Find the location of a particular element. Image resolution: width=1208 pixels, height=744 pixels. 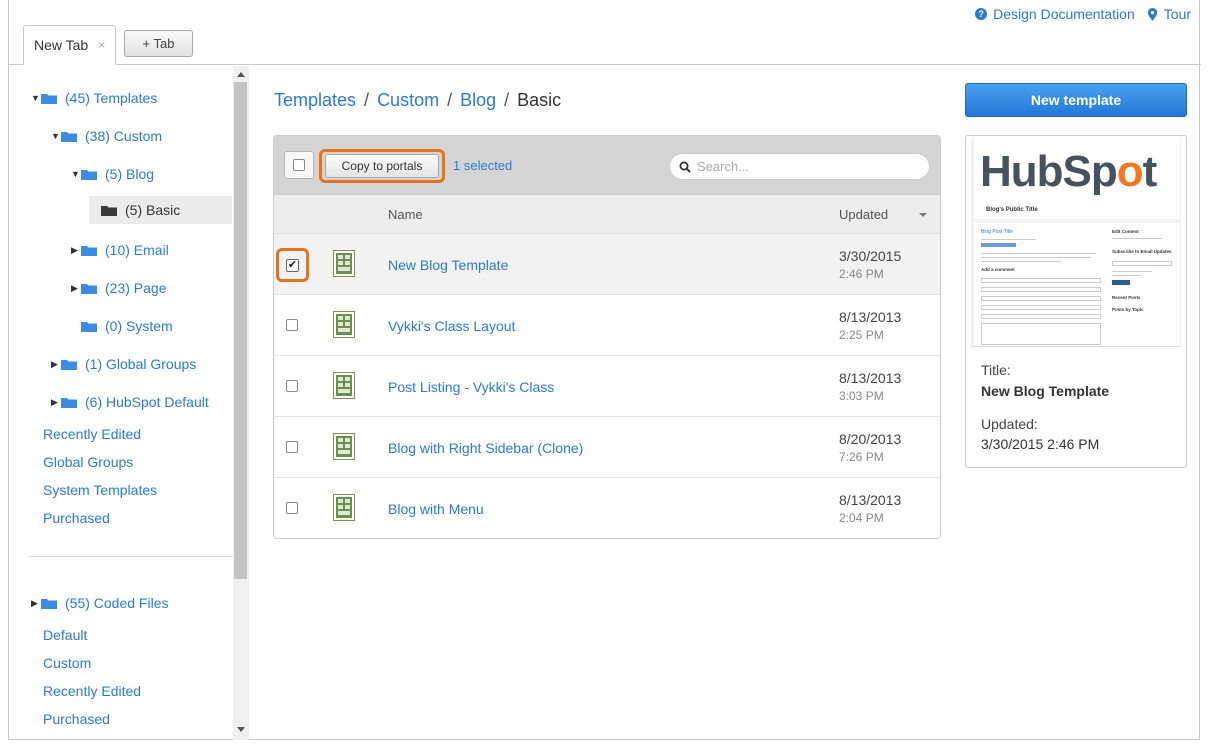

template-name-link: Post Listing - Vykki's Class is located at coordinates (471, 387).